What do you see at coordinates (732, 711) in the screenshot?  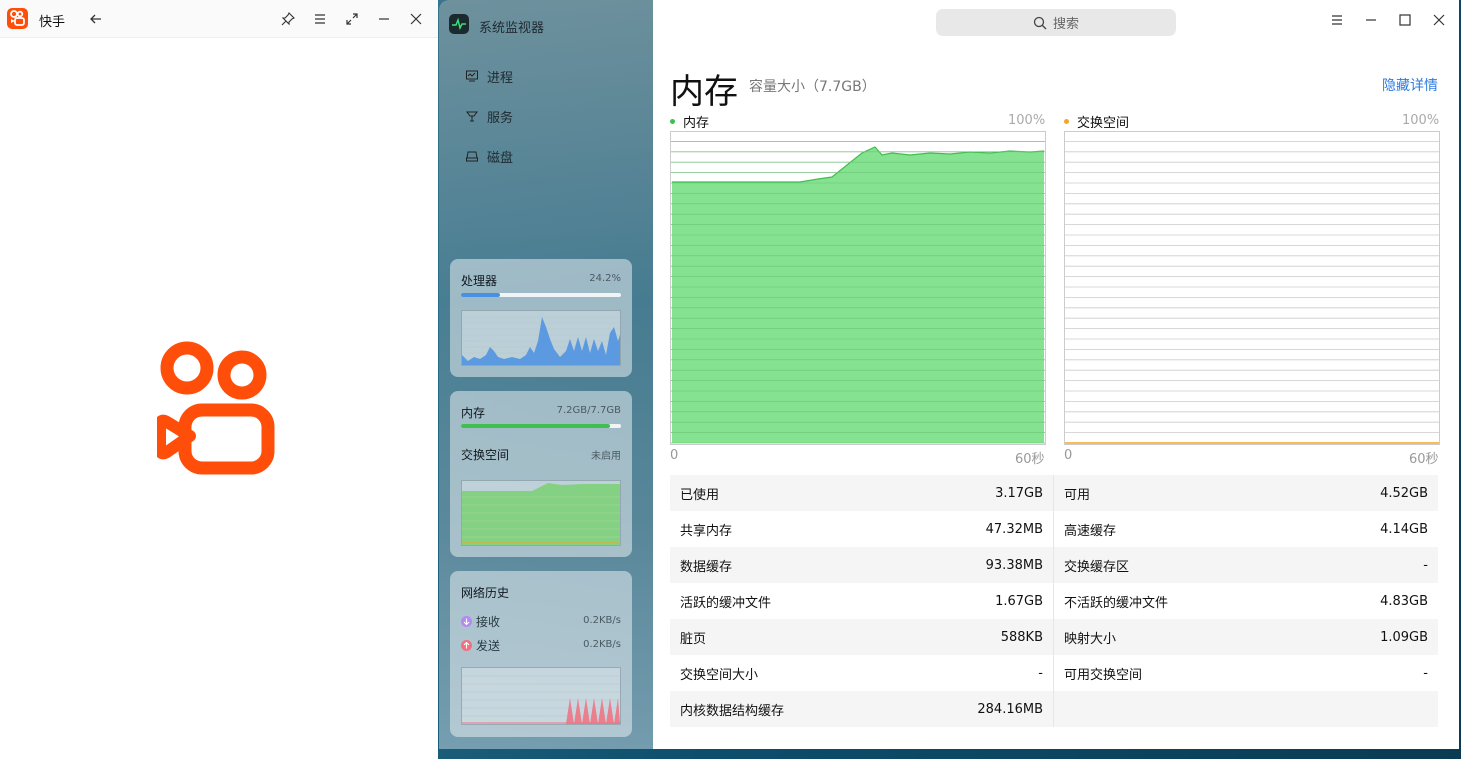 I see `stat-label: 内核数据结构缓存` at bounding box center [732, 711].